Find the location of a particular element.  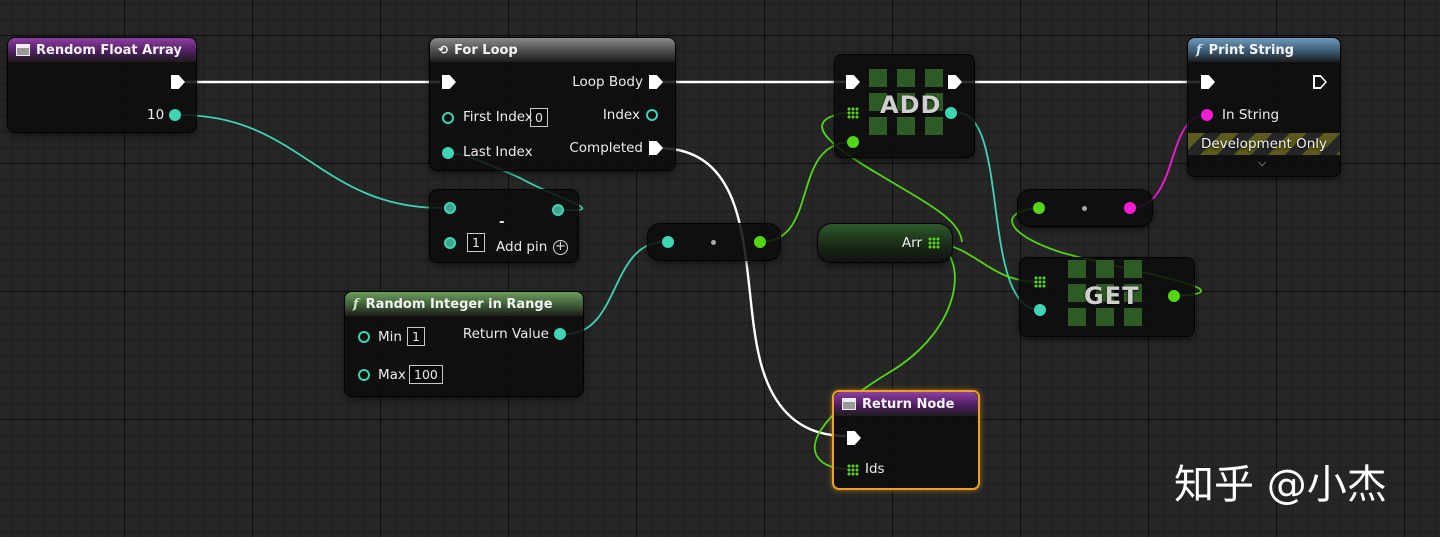

expand-chevron-icon: ⌵ is located at coordinates (1262, 163).